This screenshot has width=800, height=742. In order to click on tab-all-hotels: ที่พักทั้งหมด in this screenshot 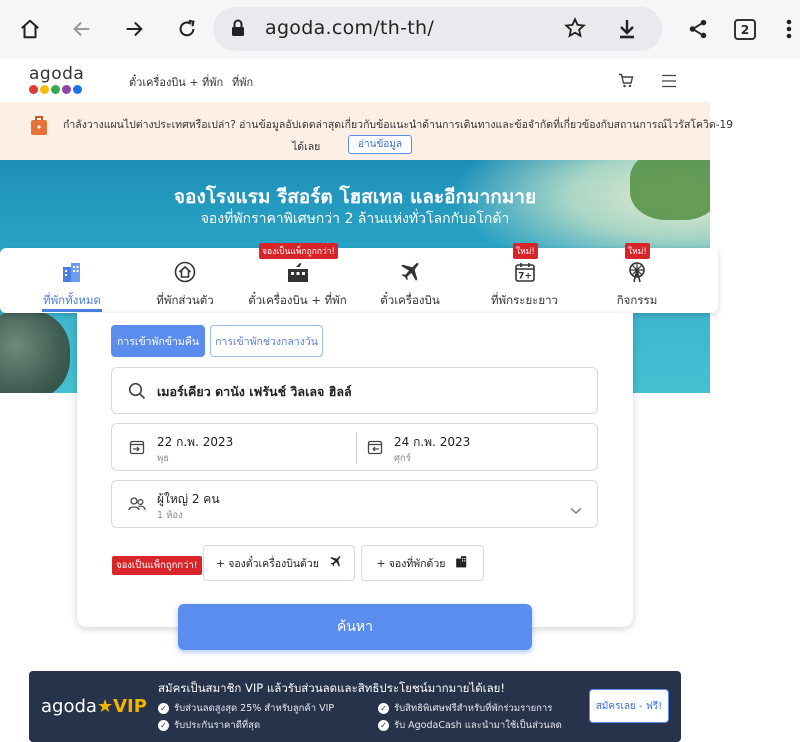, I will do `click(72, 280)`.